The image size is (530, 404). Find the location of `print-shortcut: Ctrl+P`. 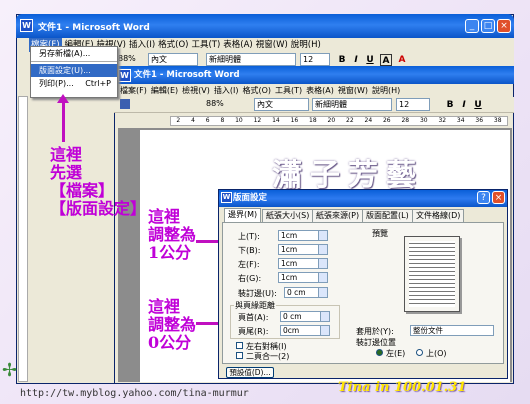

print-shortcut: Ctrl+P is located at coordinates (98, 83).